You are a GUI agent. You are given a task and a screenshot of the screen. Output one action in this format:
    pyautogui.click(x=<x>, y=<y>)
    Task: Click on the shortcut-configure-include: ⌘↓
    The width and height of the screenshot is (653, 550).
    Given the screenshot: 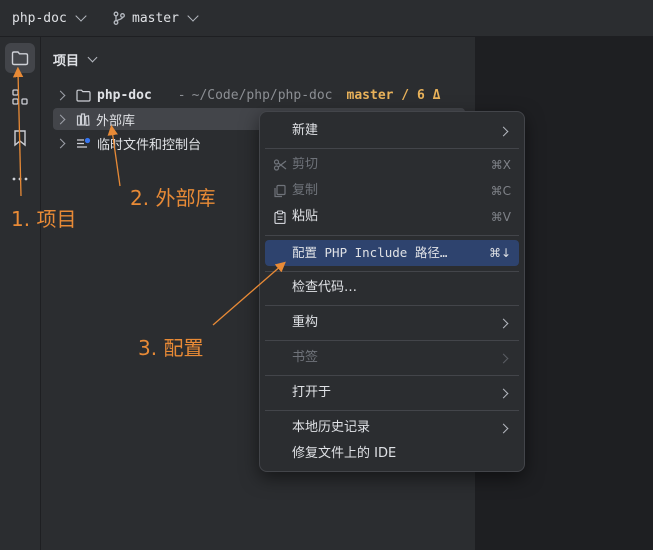 What is the action you would take?
    pyautogui.click(x=499, y=253)
    